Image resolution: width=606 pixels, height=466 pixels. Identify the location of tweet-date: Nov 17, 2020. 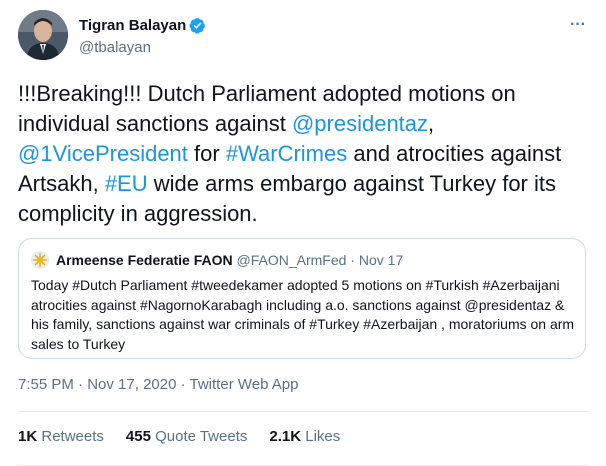
(131, 384).